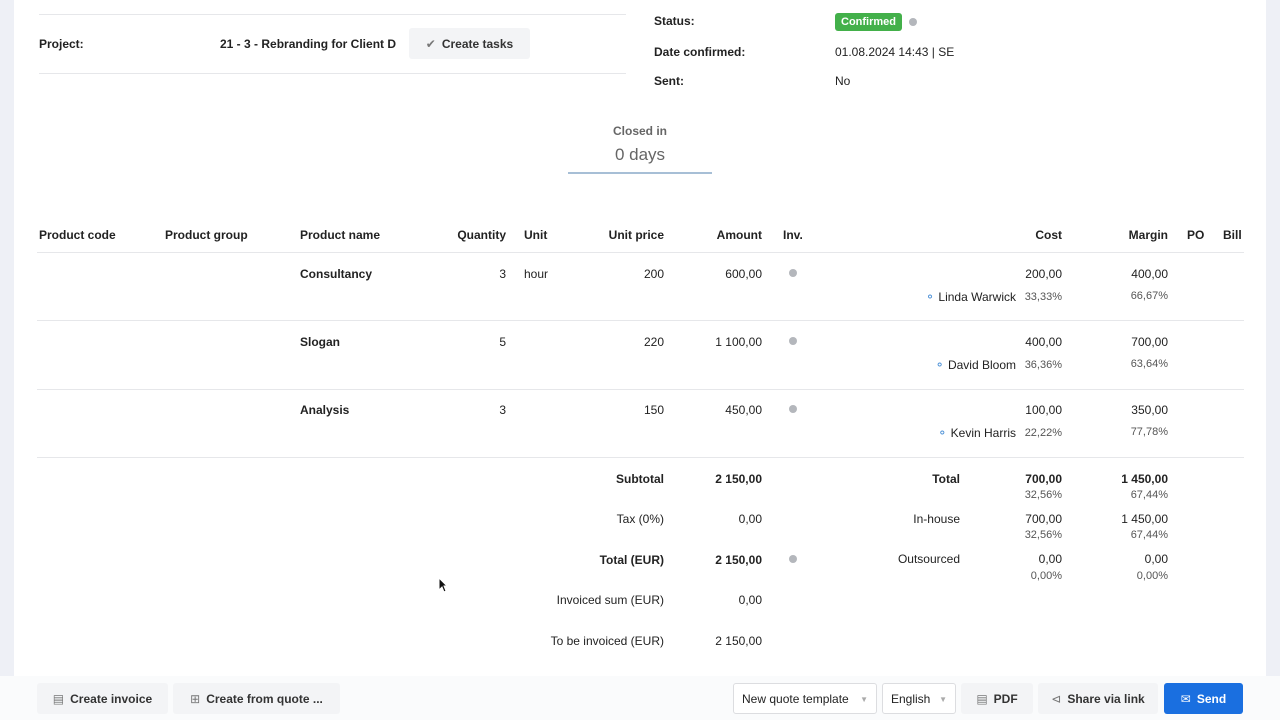 The image size is (1280, 720). I want to click on margin: 700,00, so click(1149, 342).